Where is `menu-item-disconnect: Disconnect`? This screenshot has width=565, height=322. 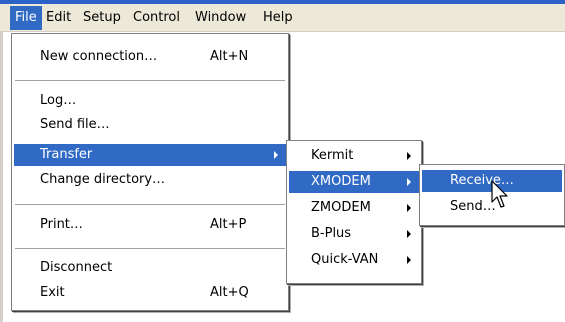
menu-item-disconnect: Disconnect is located at coordinates (150, 268).